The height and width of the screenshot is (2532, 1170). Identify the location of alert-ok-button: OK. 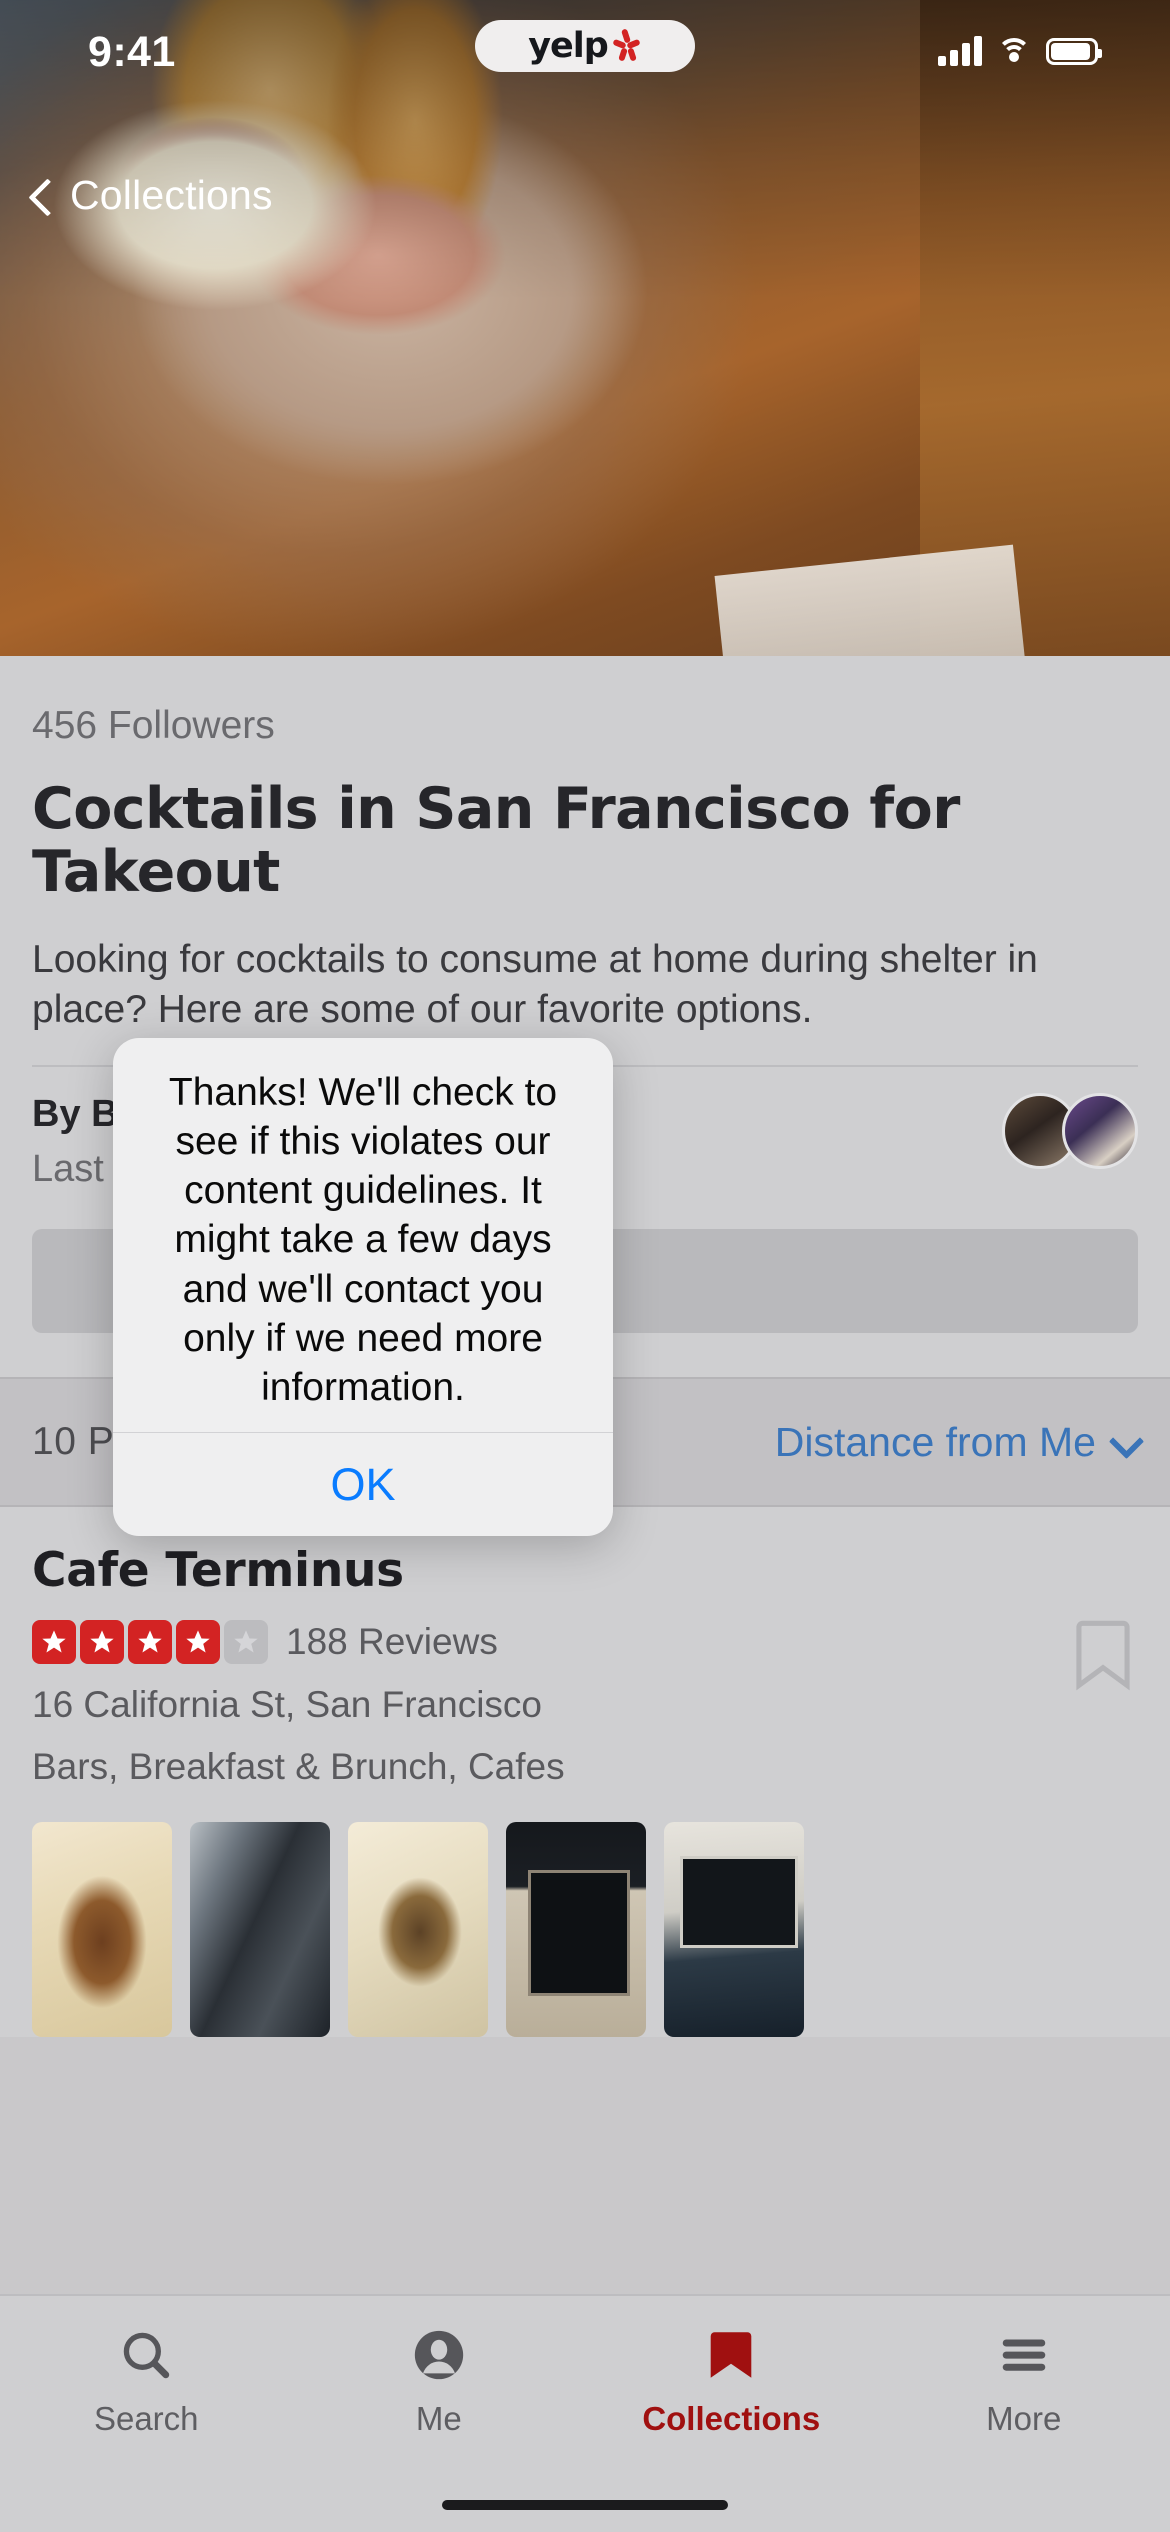
(363, 1484).